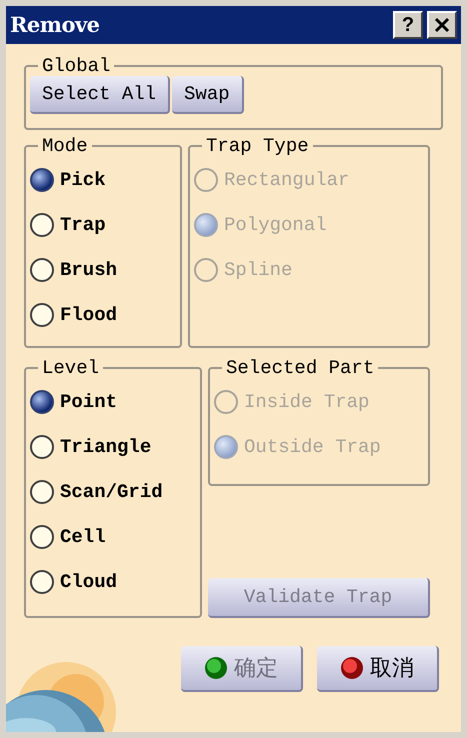 The width and height of the screenshot is (467, 738). What do you see at coordinates (258, 270) in the screenshot?
I see `option-label: Spline` at bounding box center [258, 270].